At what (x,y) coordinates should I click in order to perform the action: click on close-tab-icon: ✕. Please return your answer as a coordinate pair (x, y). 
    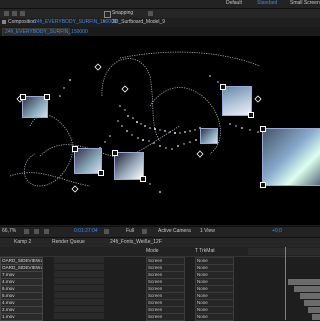
    Looking at the image, I should click on (104, 22).